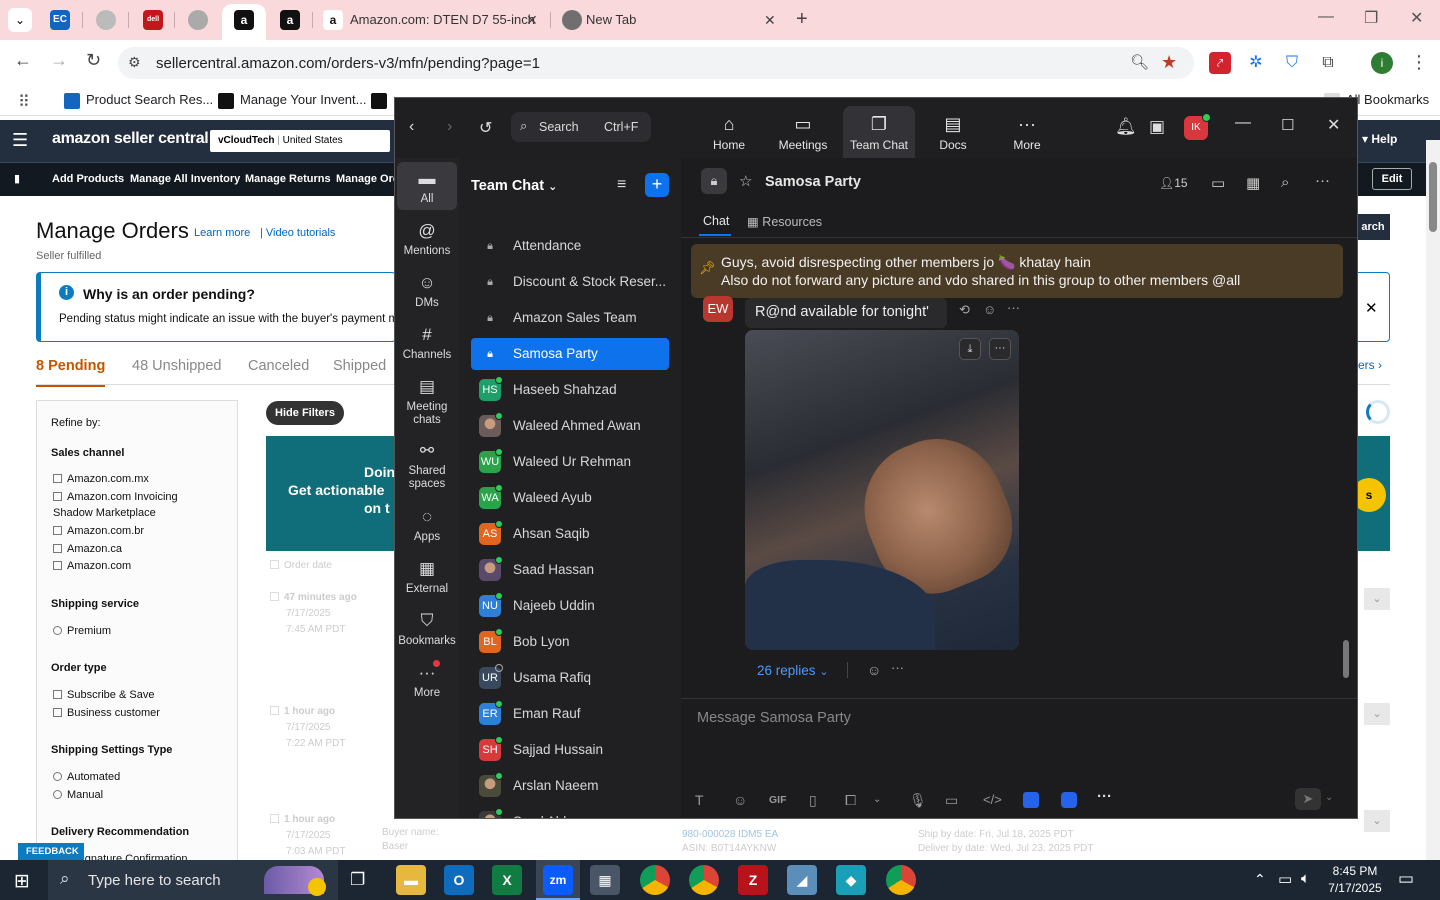 Image resolution: width=1440 pixels, height=900 pixels. I want to click on chat-list-item: Saad Hassan, so click(570, 570).